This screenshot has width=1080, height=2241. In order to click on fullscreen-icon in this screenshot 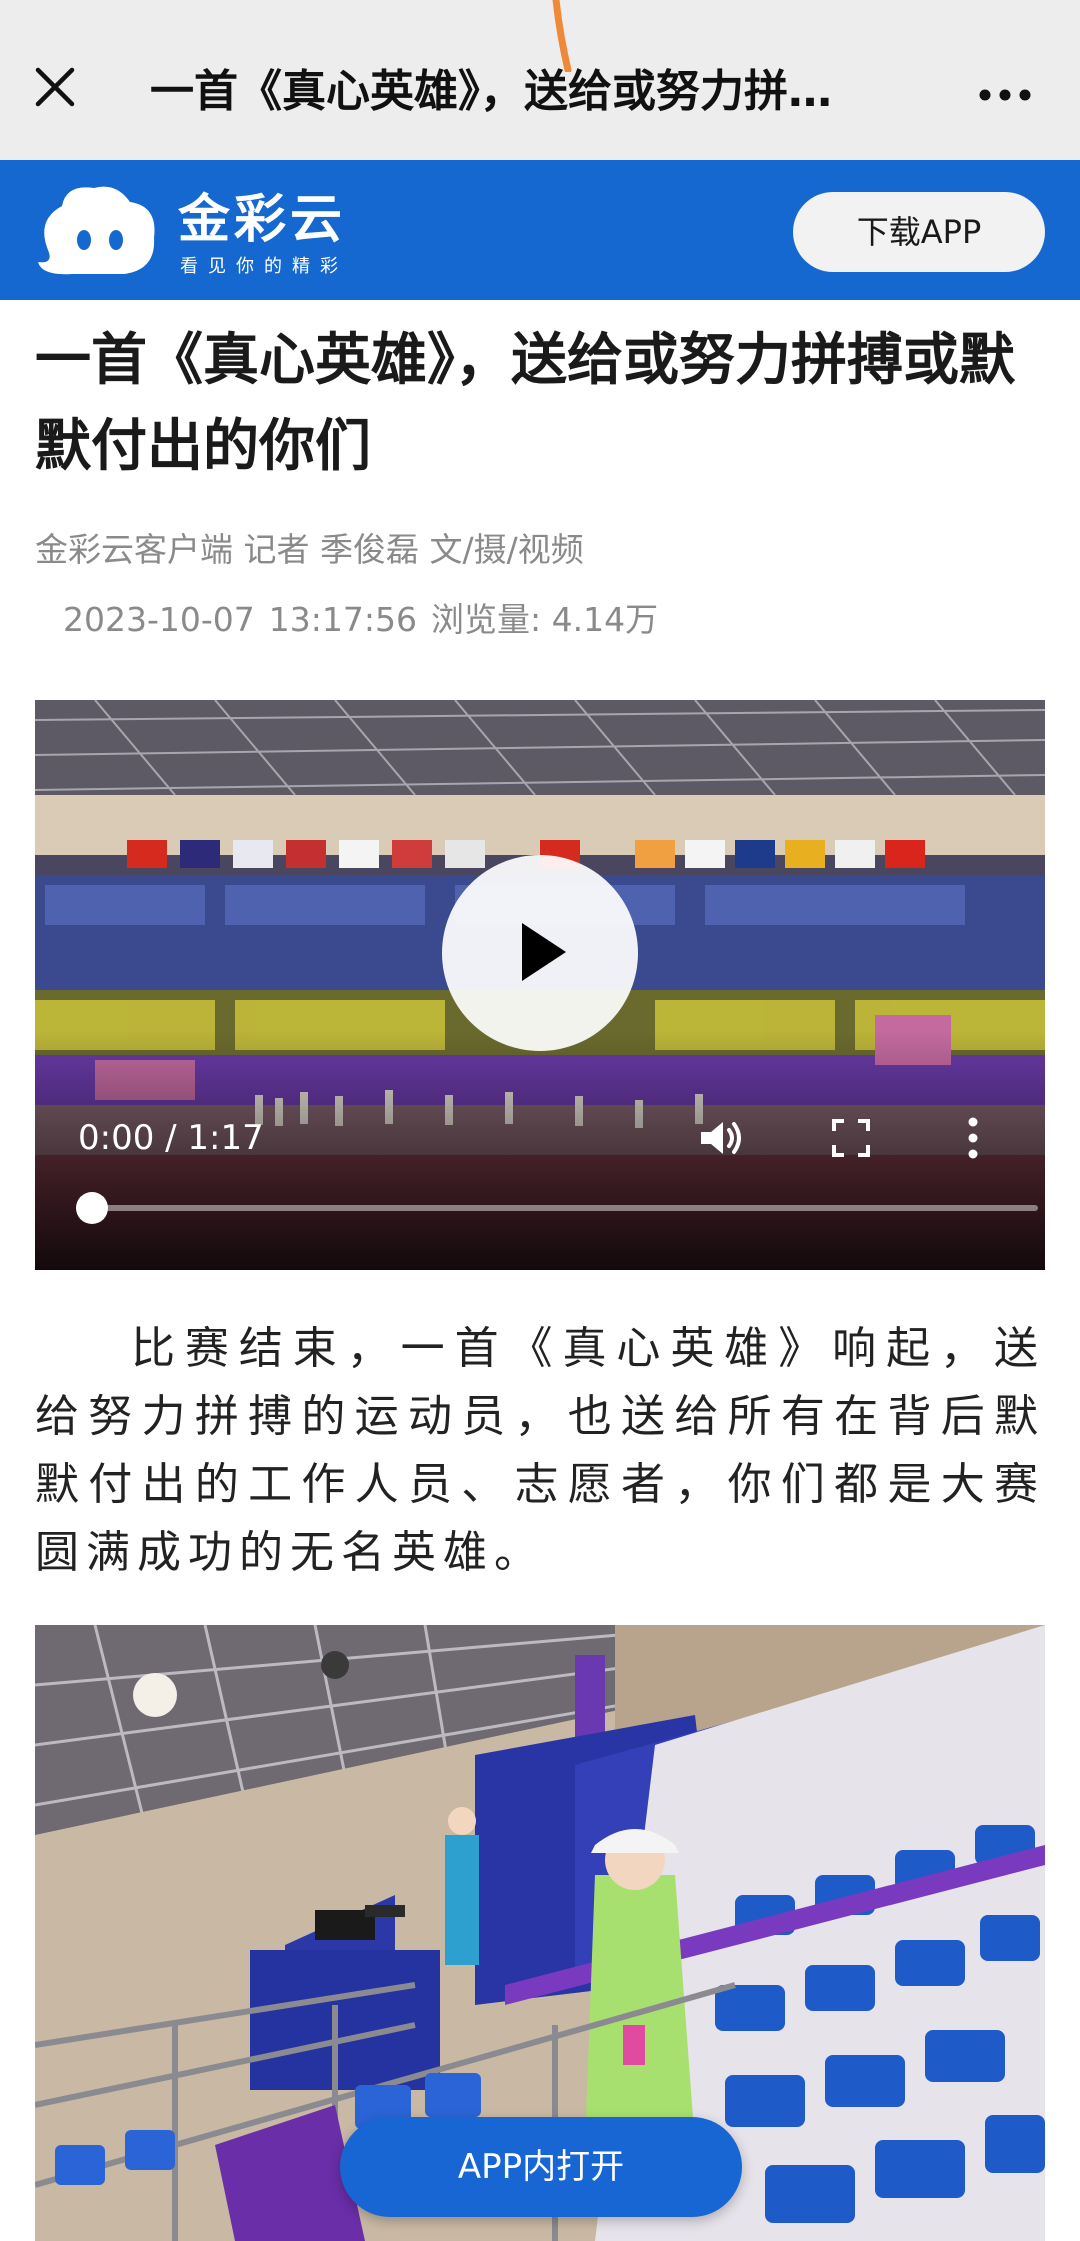, I will do `click(851, 1138)`.